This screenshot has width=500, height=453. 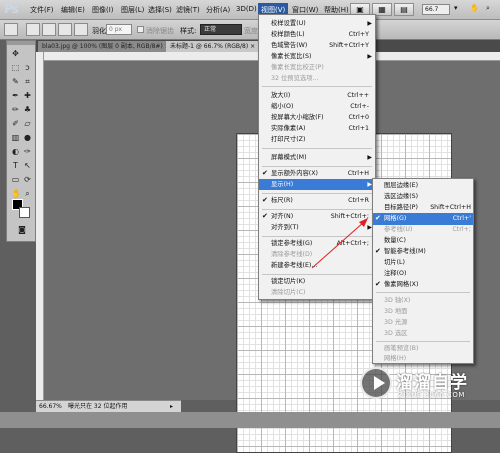 I want to click on zoom-tool-box-icon: ⌕, so click(x=27, y=193).